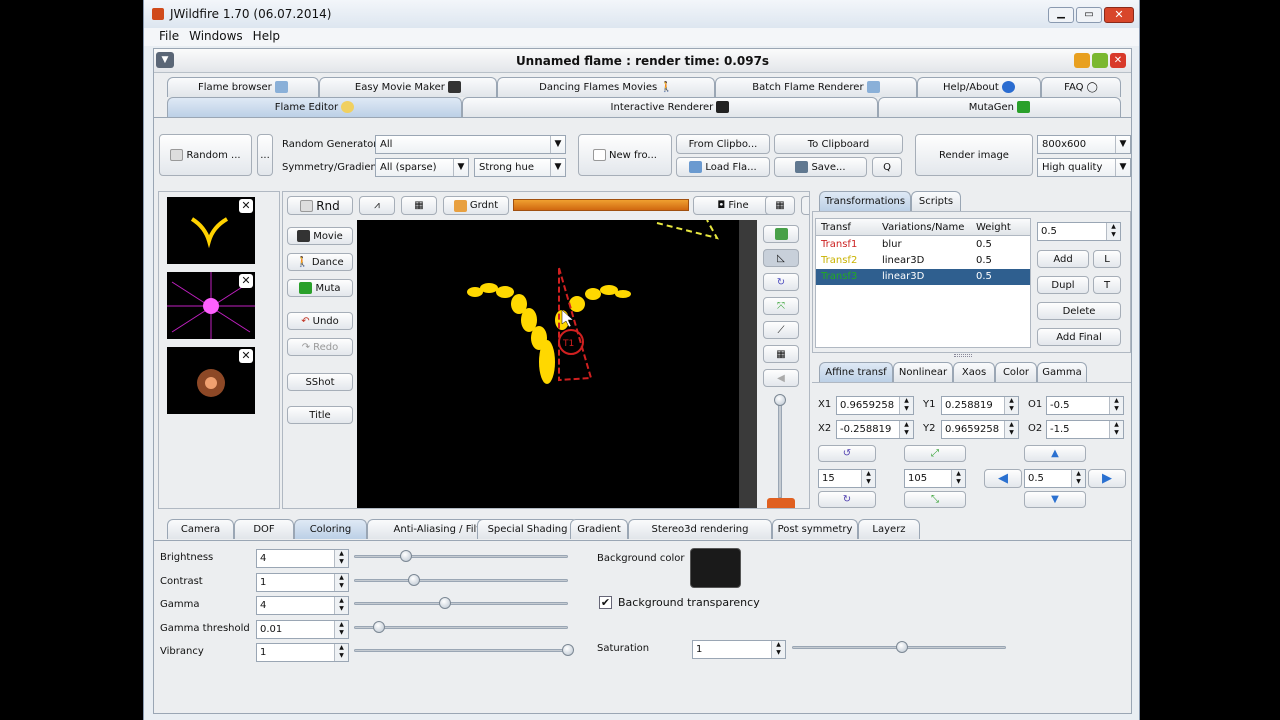 The image size is (1280, 720). Describe the element at coordinates (320, 347) in the screenshot. I see `redo-button: ↷ Redo` at that location.